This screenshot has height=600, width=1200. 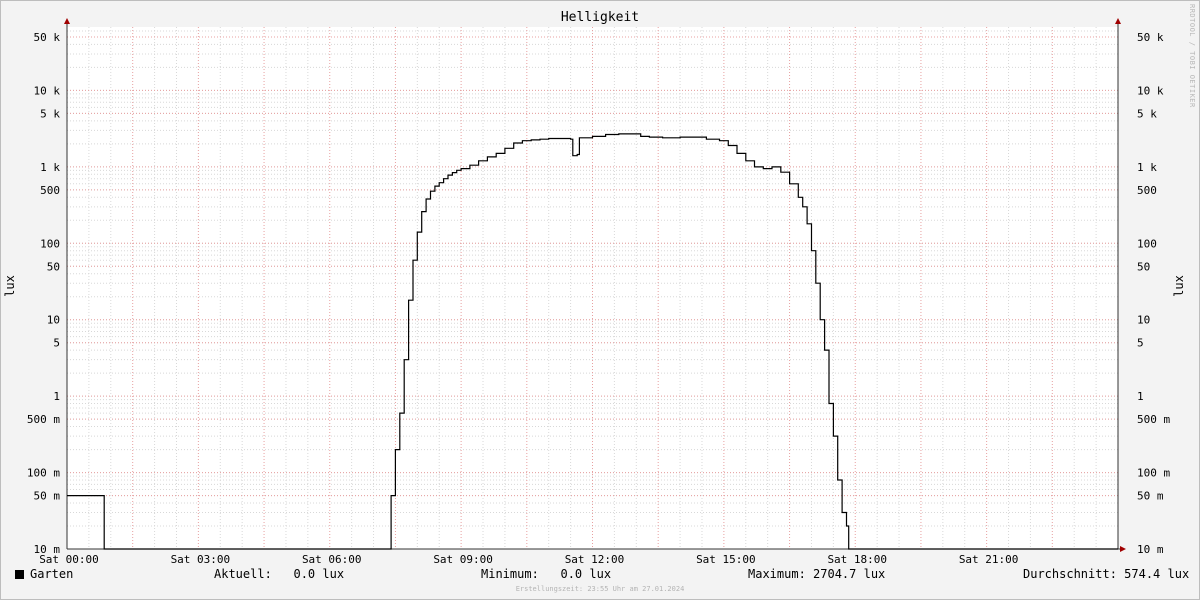 I want to click on x-tick-label: Sat 00:00, so click(x=69, y=559).